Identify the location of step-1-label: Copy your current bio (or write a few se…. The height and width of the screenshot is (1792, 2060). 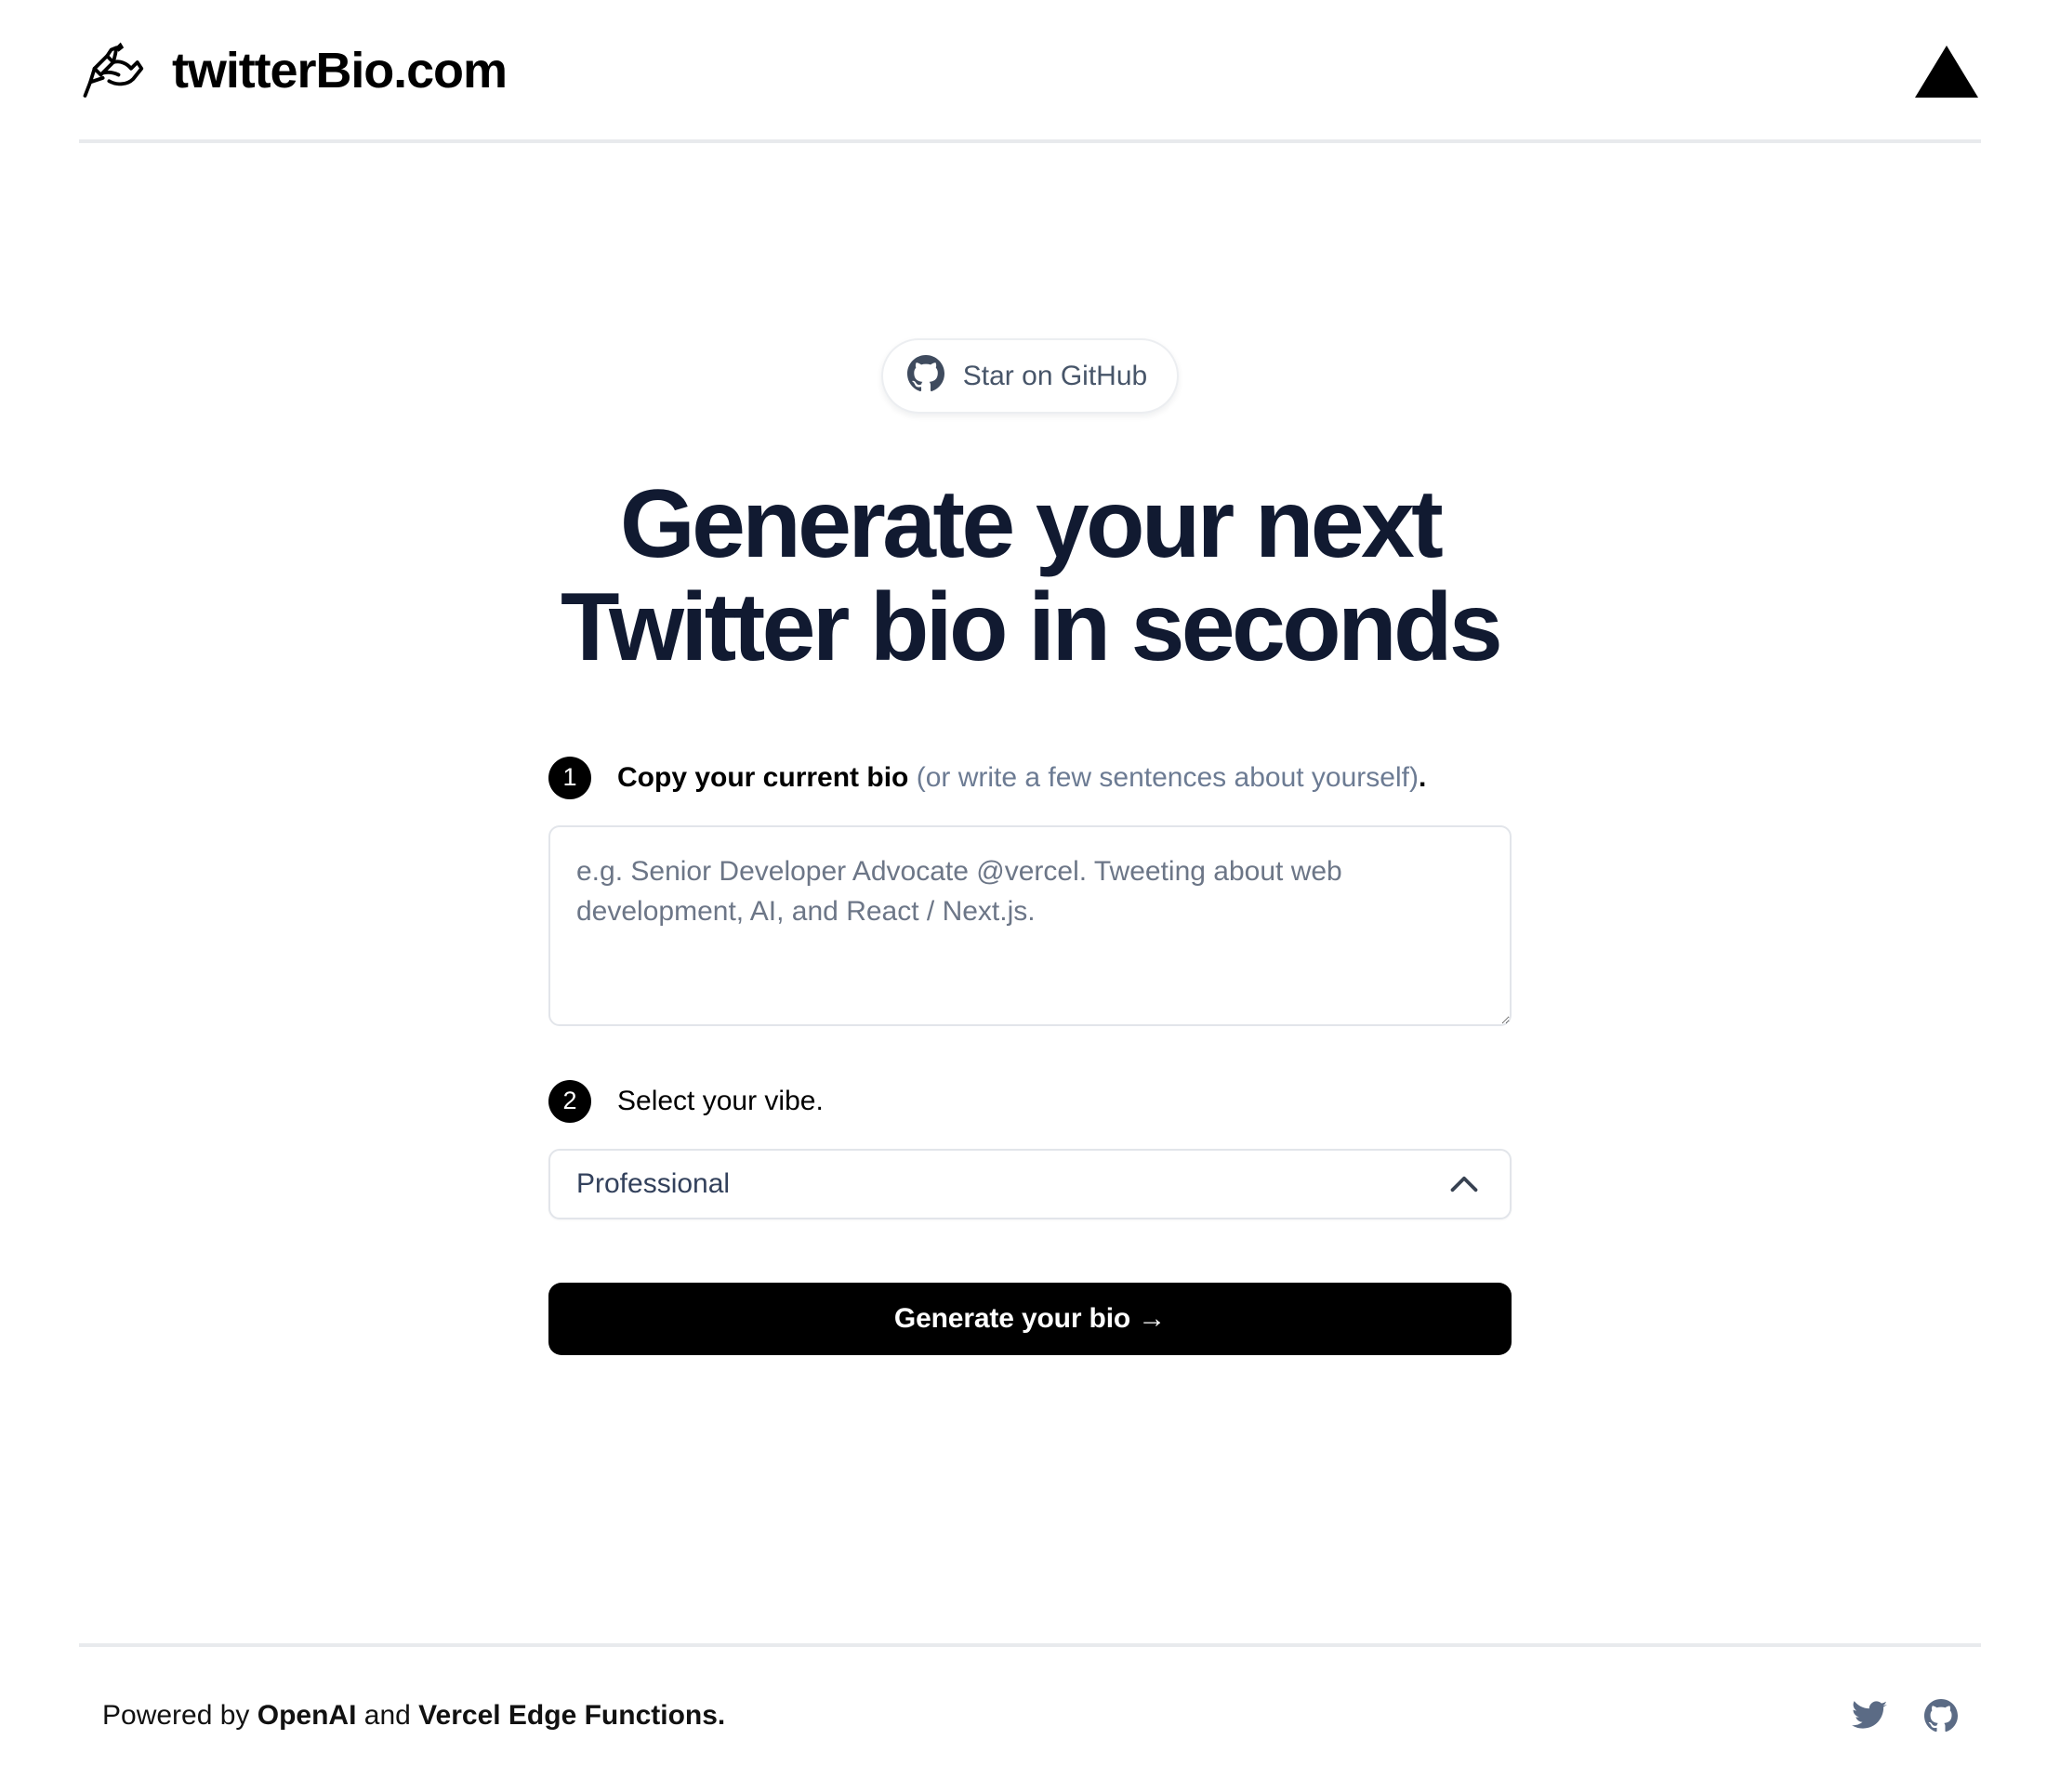
(1022, 778).